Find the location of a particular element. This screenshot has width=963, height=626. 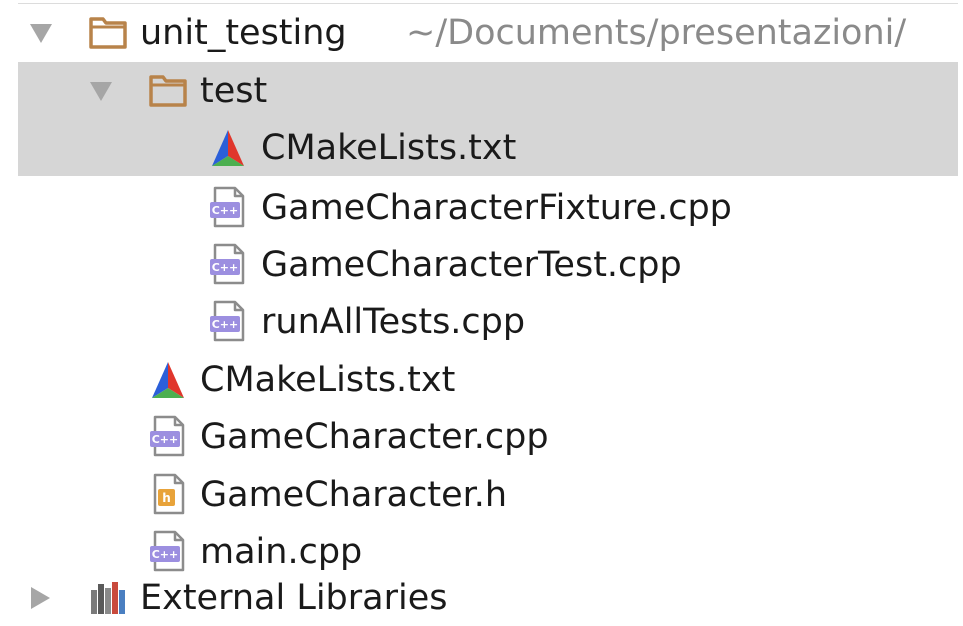

tree-item-label: GameCharacter.cpp is located at coordinates (374, 437).